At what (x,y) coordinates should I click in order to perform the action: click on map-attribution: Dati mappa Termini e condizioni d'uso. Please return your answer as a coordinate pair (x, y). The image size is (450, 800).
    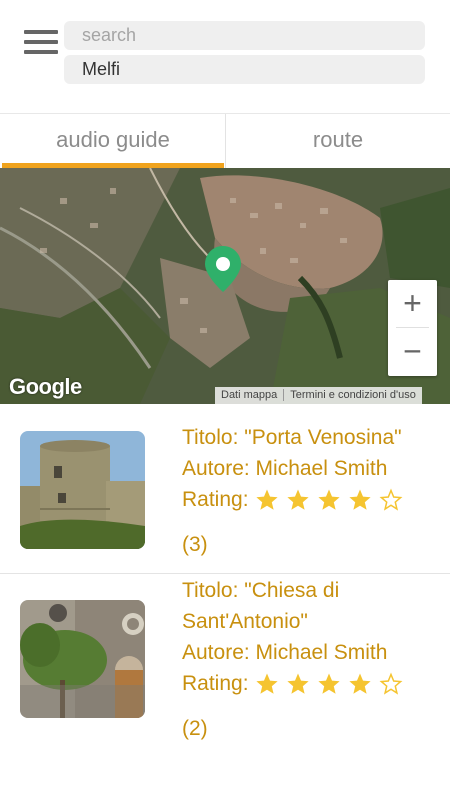
    Looking at the image, I should click on (318, 395).